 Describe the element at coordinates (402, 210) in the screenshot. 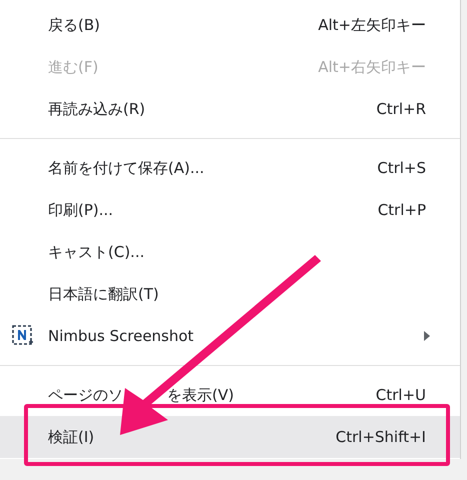

I see `shortcut-label: Ctrl+P` at that location.